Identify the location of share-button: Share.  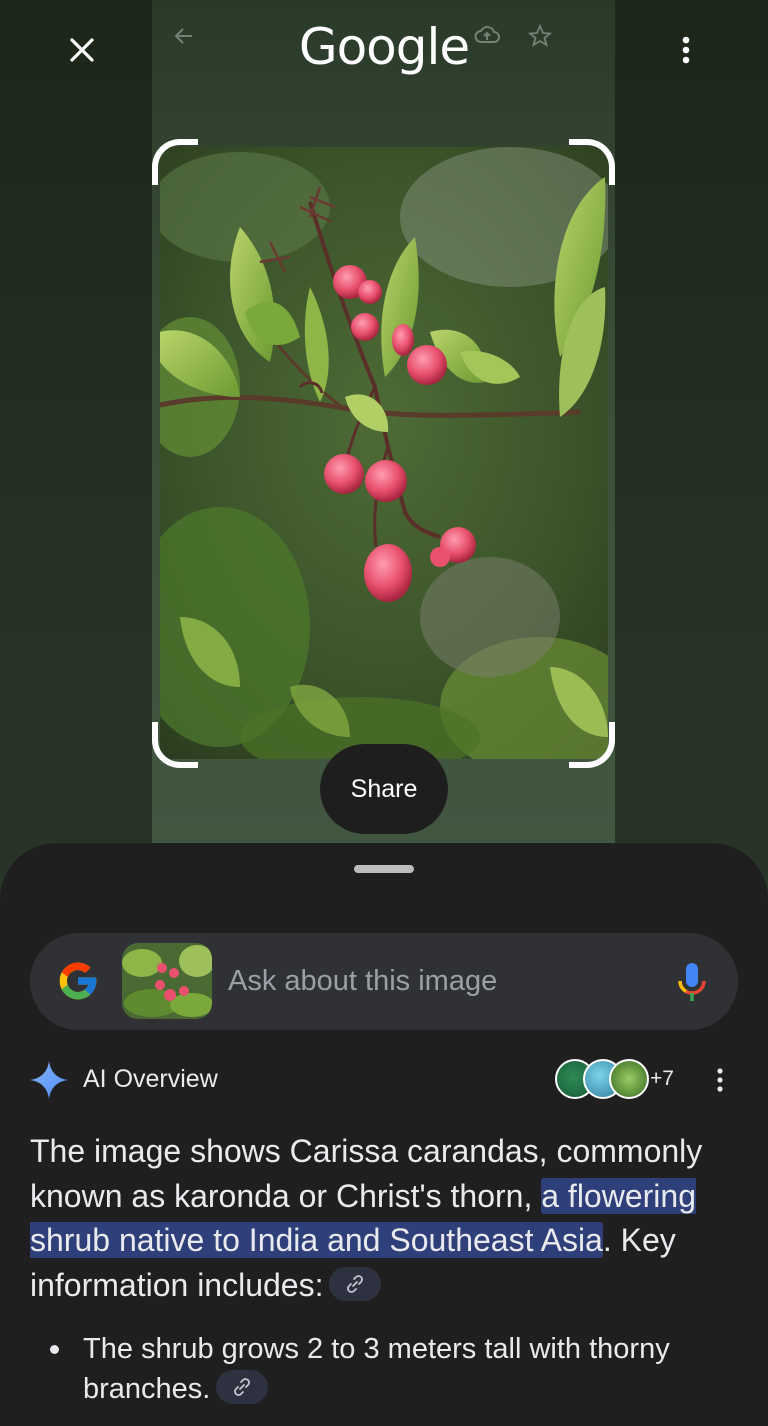
(384, 789).